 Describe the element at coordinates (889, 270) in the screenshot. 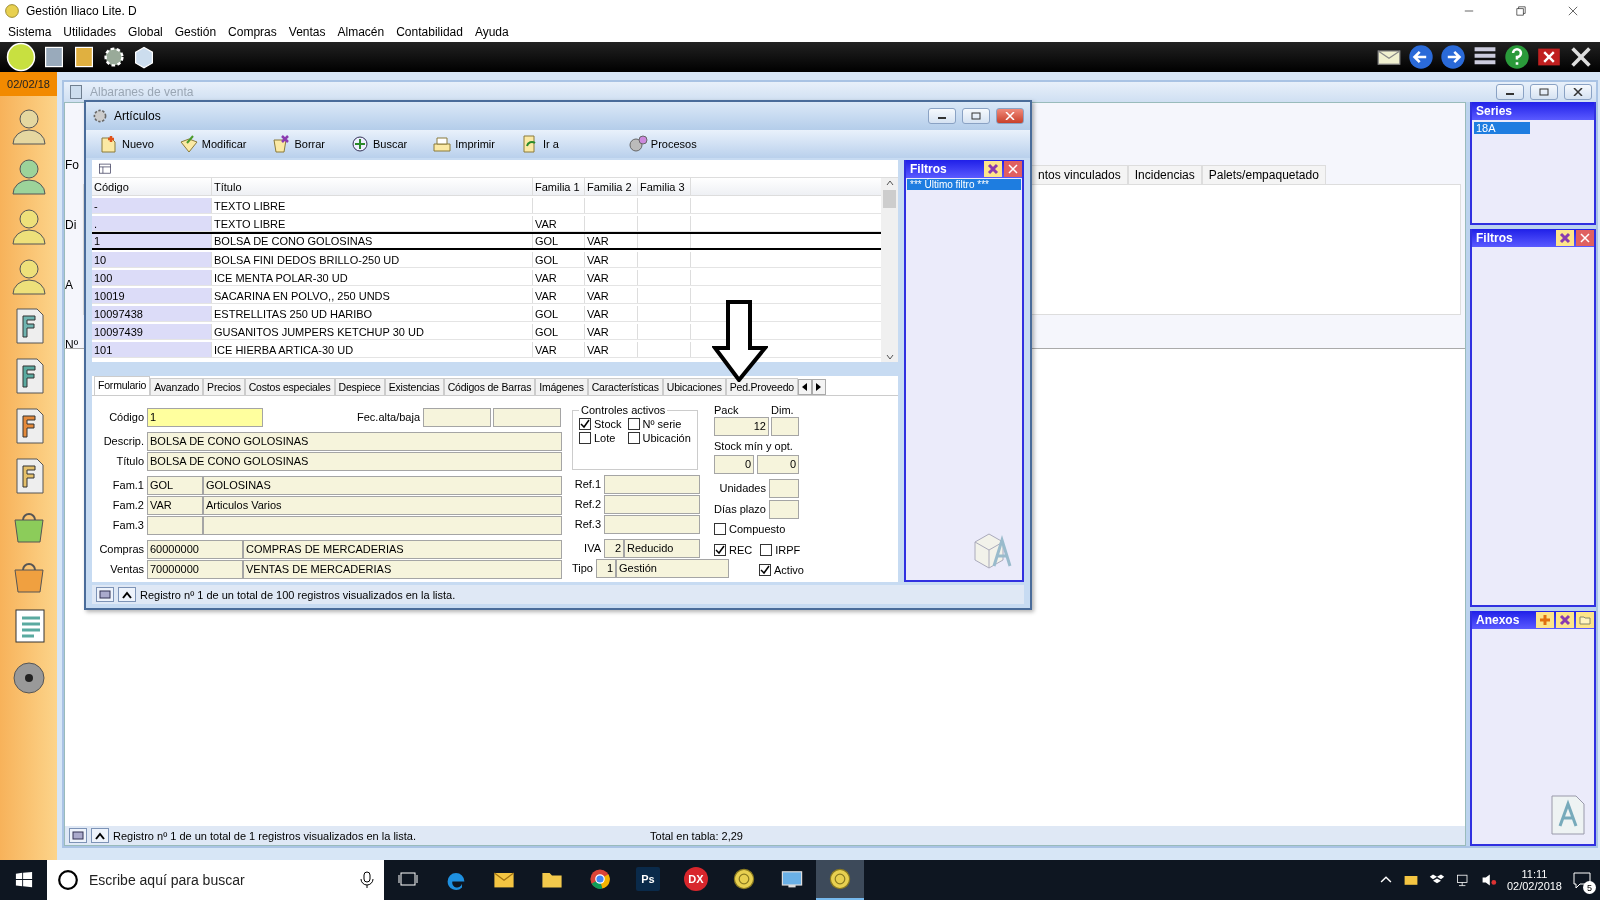

I see `scrollbar` at that location.